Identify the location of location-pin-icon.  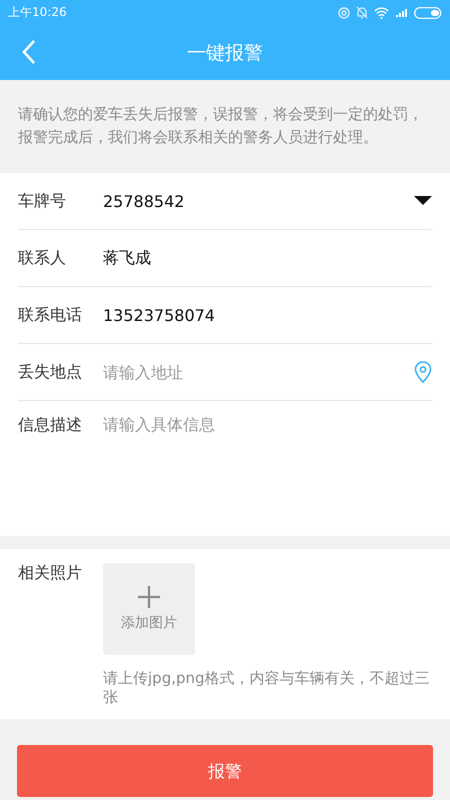
(423, 372).